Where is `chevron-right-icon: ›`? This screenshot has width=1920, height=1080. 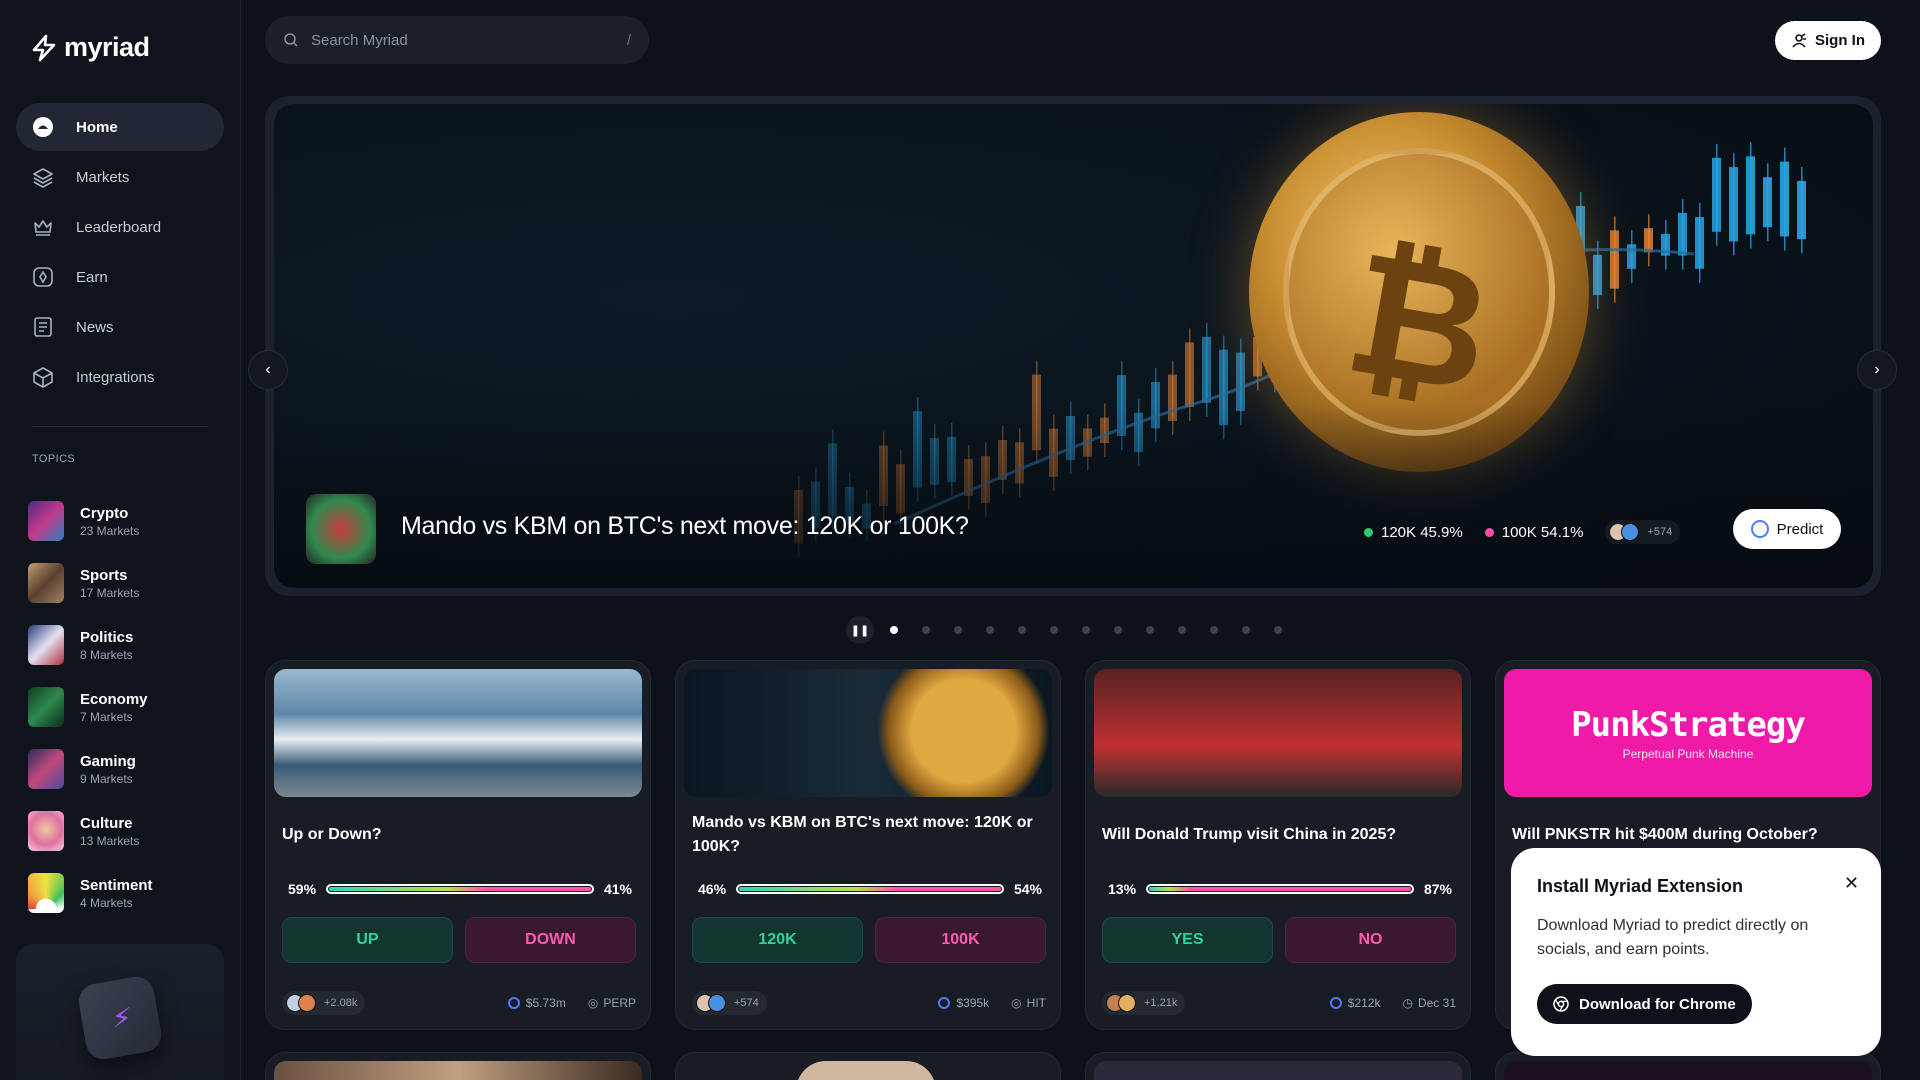
chevron-right-icon: › is located at coordinates (1877, 369).